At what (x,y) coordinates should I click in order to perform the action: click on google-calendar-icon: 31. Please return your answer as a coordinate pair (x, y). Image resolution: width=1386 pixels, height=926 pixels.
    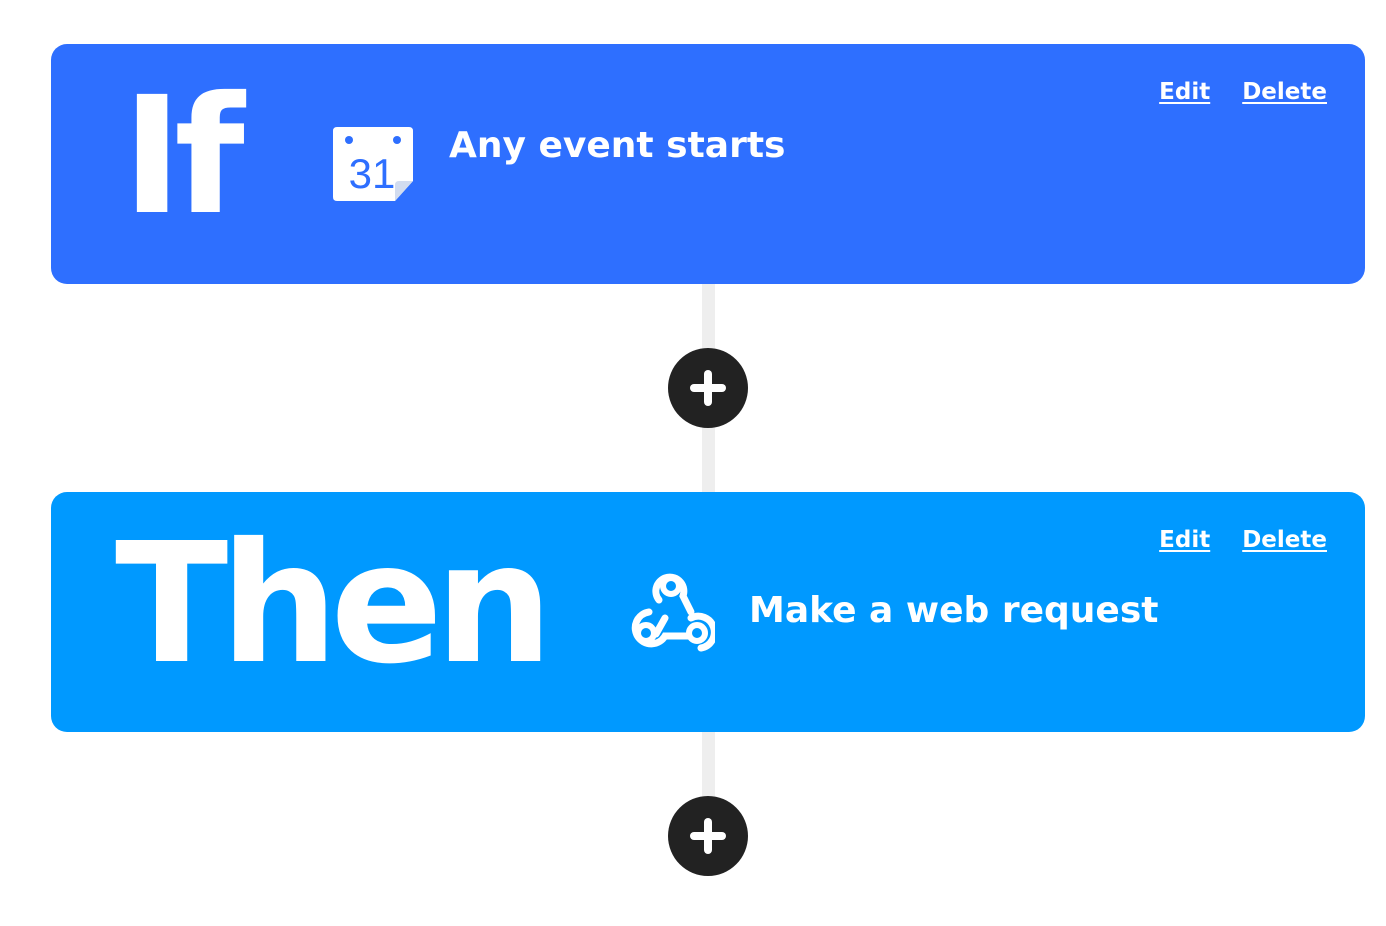
    Looking at the image, I should click on (374, 164).